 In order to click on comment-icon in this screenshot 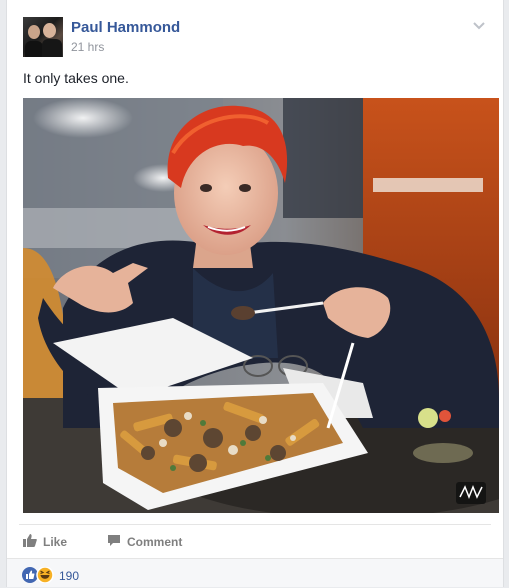, I will do `click(114, 542)`.